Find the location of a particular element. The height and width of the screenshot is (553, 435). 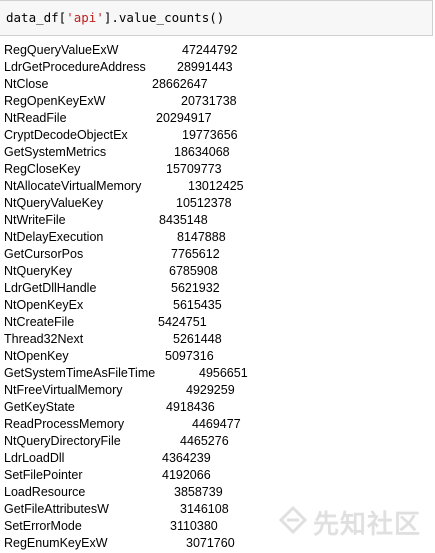

api-count: 5621932 is located at coordinates (195, 288).